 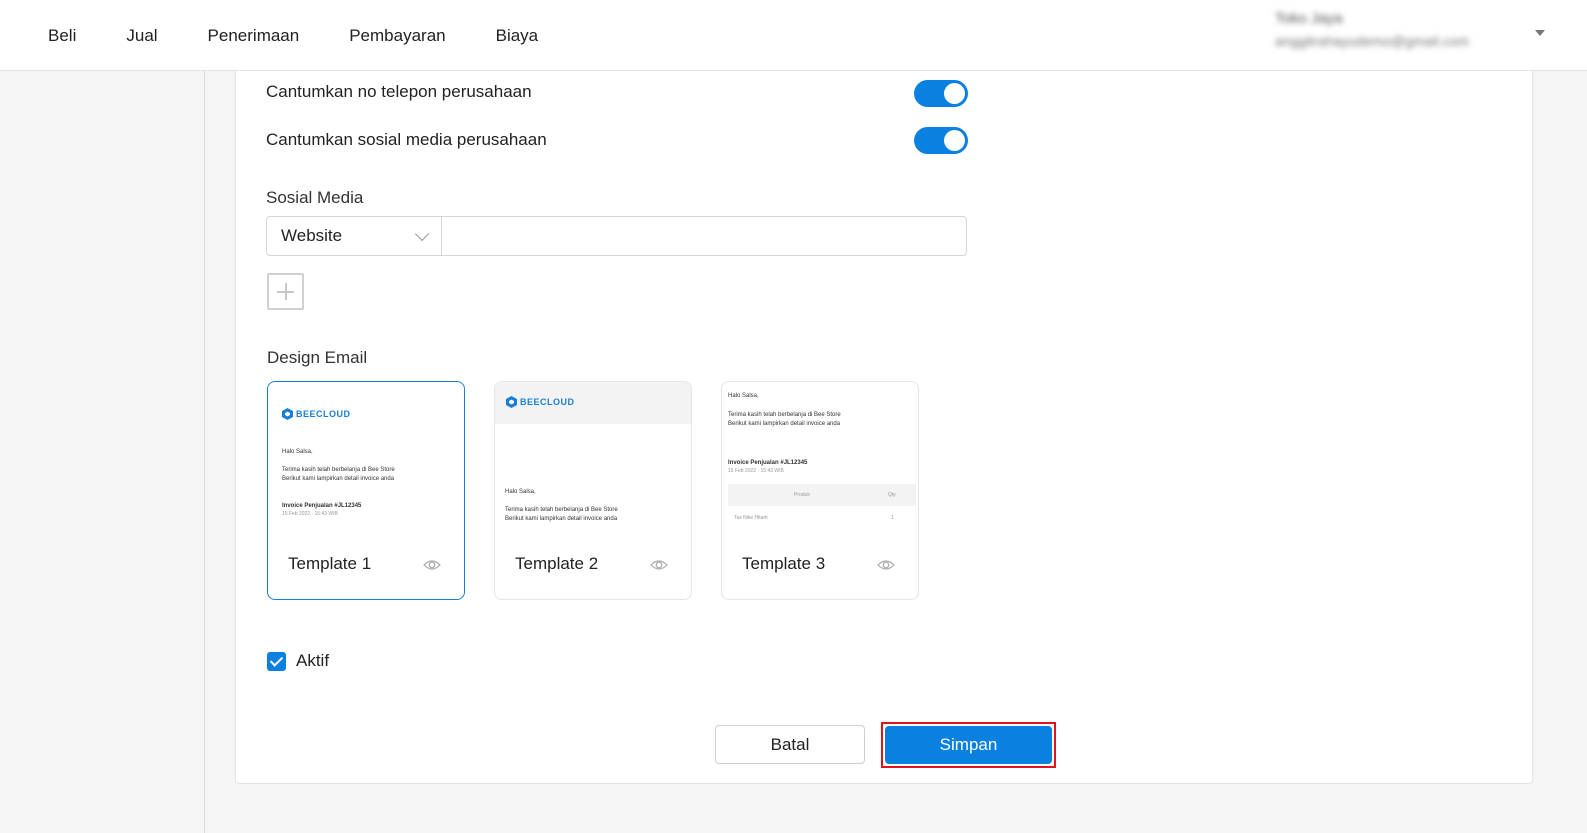 I want to click on active-checkbox-row: Aktif, so click(x=298, y=661).